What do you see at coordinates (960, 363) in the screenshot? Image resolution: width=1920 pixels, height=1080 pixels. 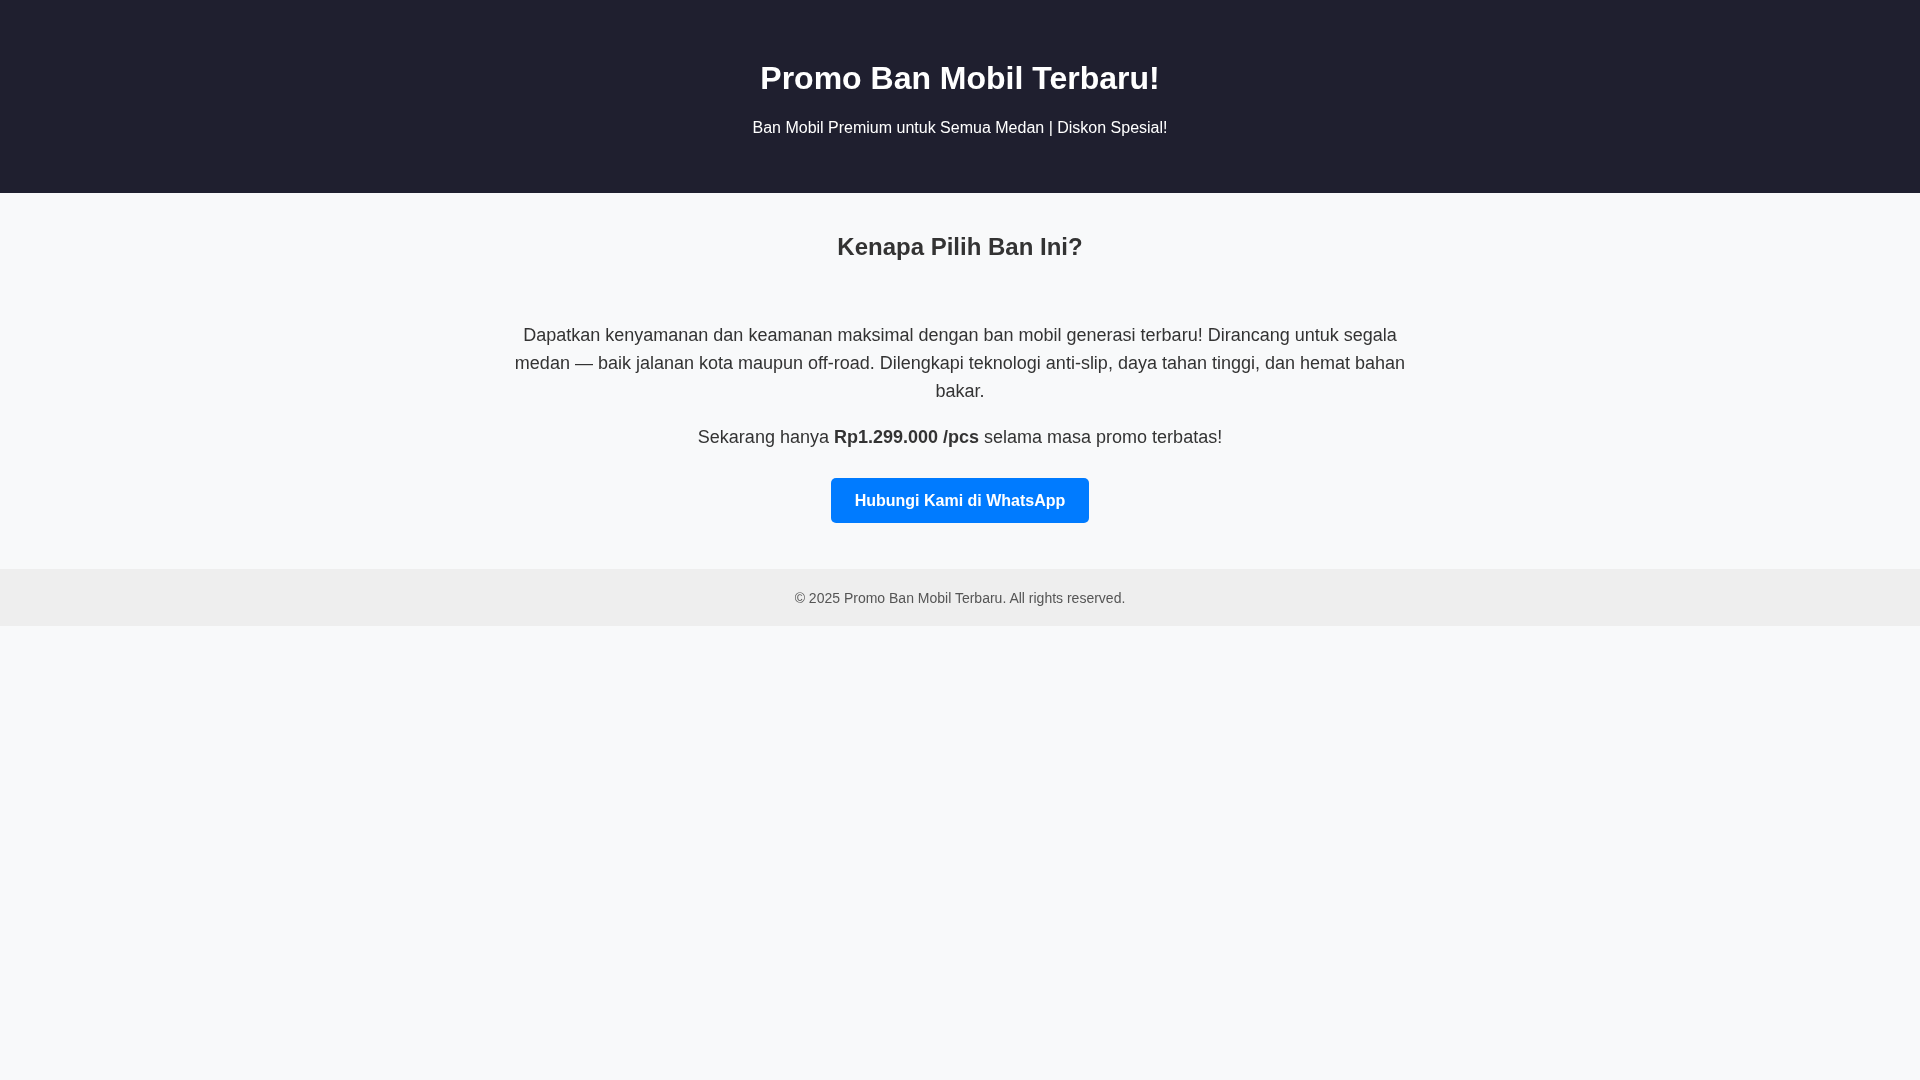 I see `description-paragraph: Dapatkan kenyamanan dan keamanan maksimal dengan ban mobil generasi terbaru! Dirancang untuk segala medan — baik jalanan kota maupun off-road. Dilengkapi teknologi anti-slip, daya tahan tinggi, dan hemat bahan bakar.` at bounding box center [960, 363].